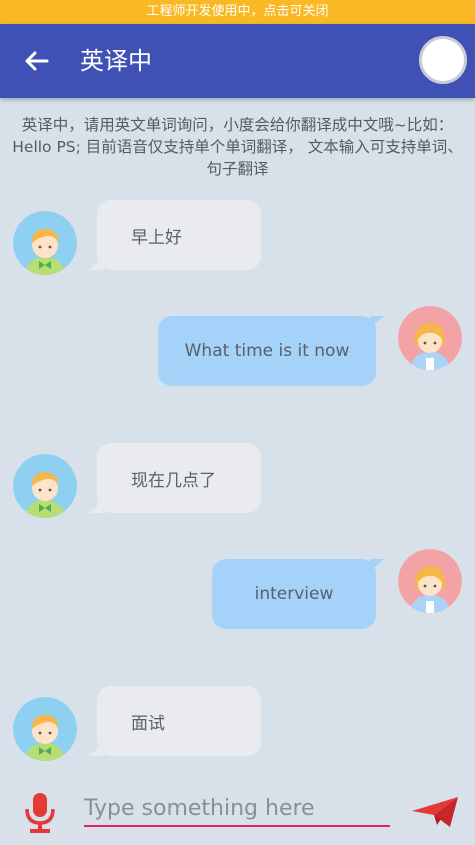 The height and width of the screenshot is (845, 475). What do you see at coordinates (294, 594) in the screenshot?
I see `message-text: interview` at bounding box center [294, 594].